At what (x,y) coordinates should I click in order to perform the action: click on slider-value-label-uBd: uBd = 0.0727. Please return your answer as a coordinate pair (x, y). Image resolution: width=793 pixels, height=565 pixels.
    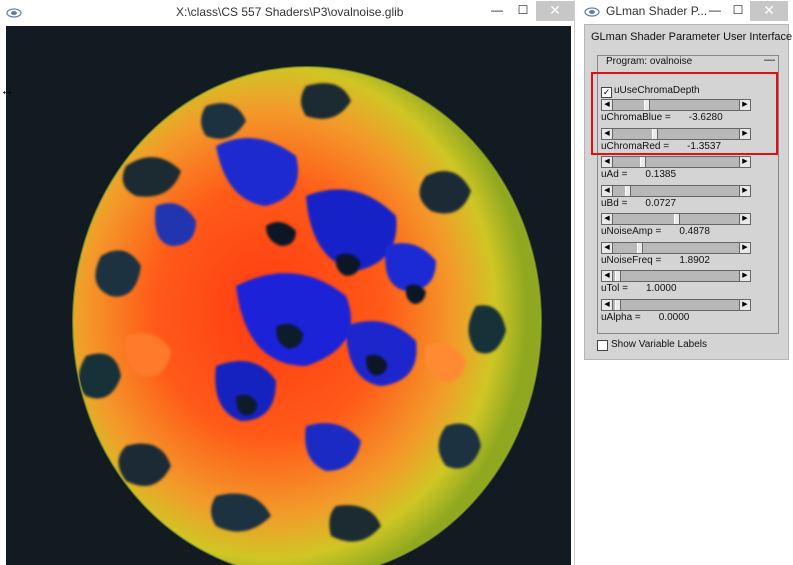
    Looking at the image, I should click on (638, 203).